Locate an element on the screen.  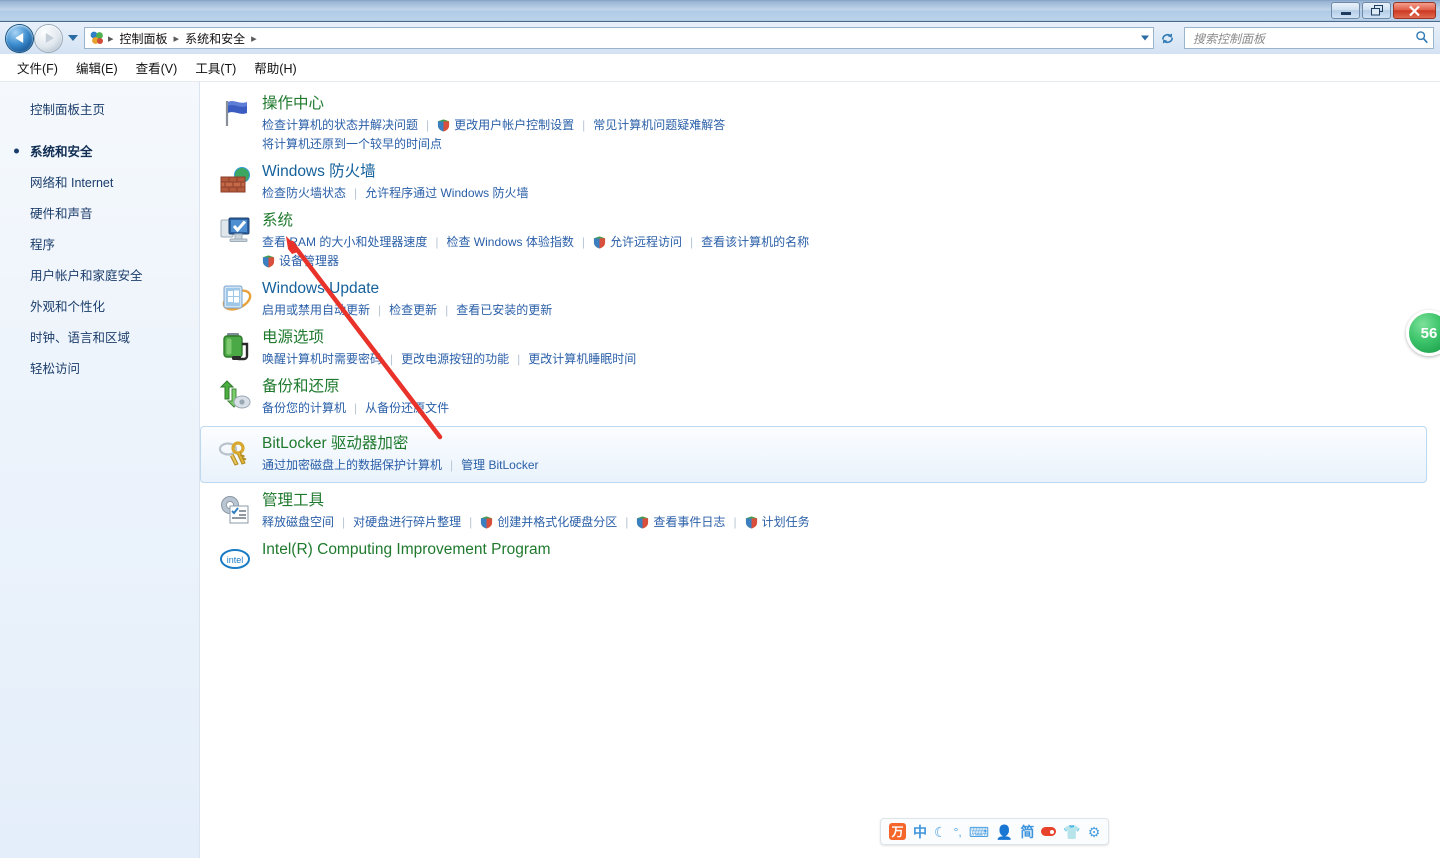
task-link: 查看已安装的更新 is located at coordinates (504, 310).